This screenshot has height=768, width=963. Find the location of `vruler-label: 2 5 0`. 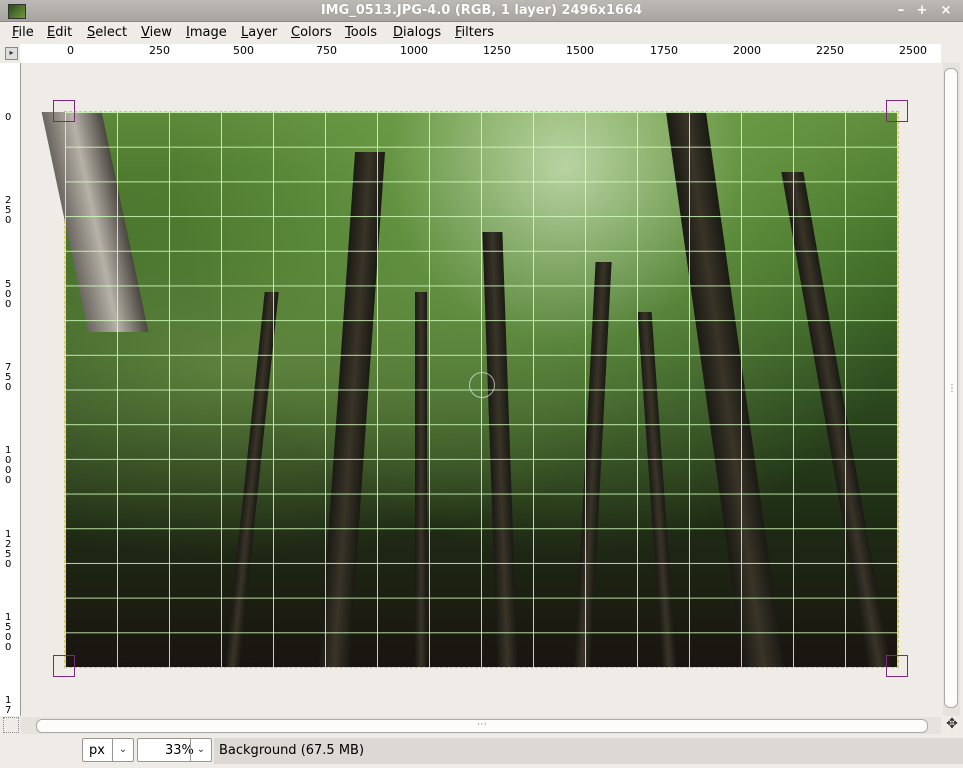

vruler-label: 2 5 0 is located at coordinates (8, 210).